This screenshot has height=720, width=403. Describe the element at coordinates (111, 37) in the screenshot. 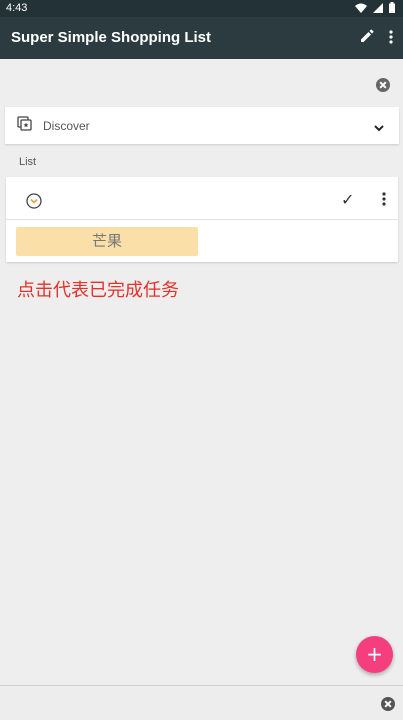

I see `app-title: Super Simple Shopping List` at that location.